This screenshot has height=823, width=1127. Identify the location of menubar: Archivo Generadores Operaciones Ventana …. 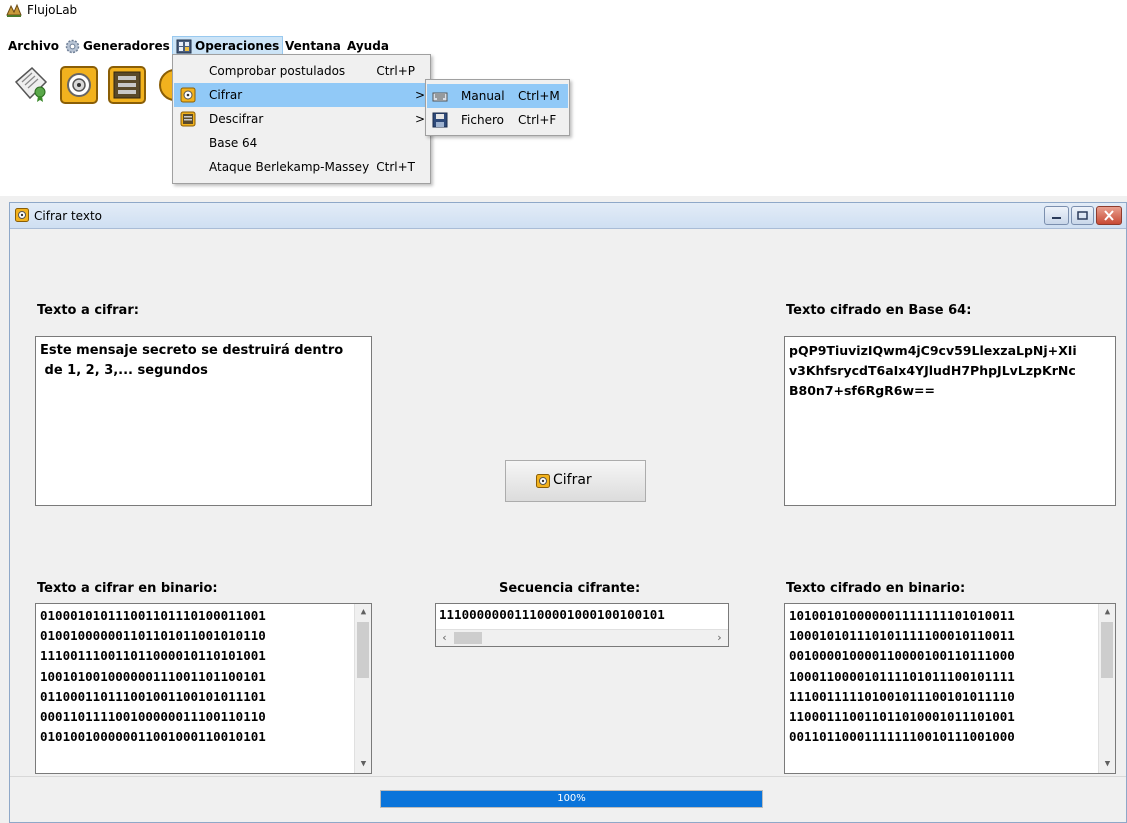
(563, 46).